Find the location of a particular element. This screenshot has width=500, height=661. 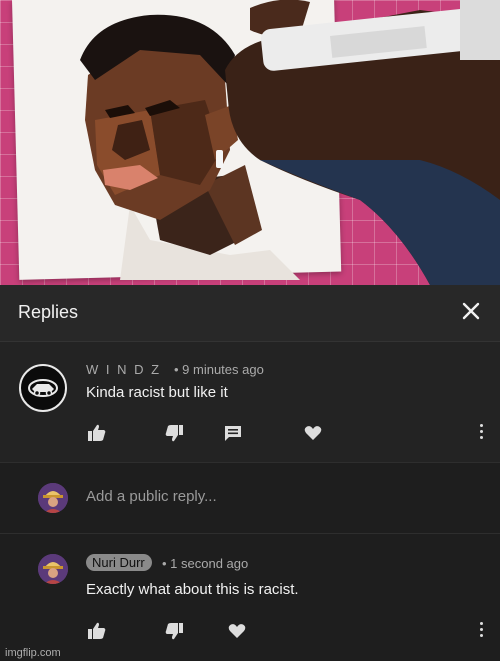

reply-text: Exactly what about this is racist. is located at coordinates (192, 589).